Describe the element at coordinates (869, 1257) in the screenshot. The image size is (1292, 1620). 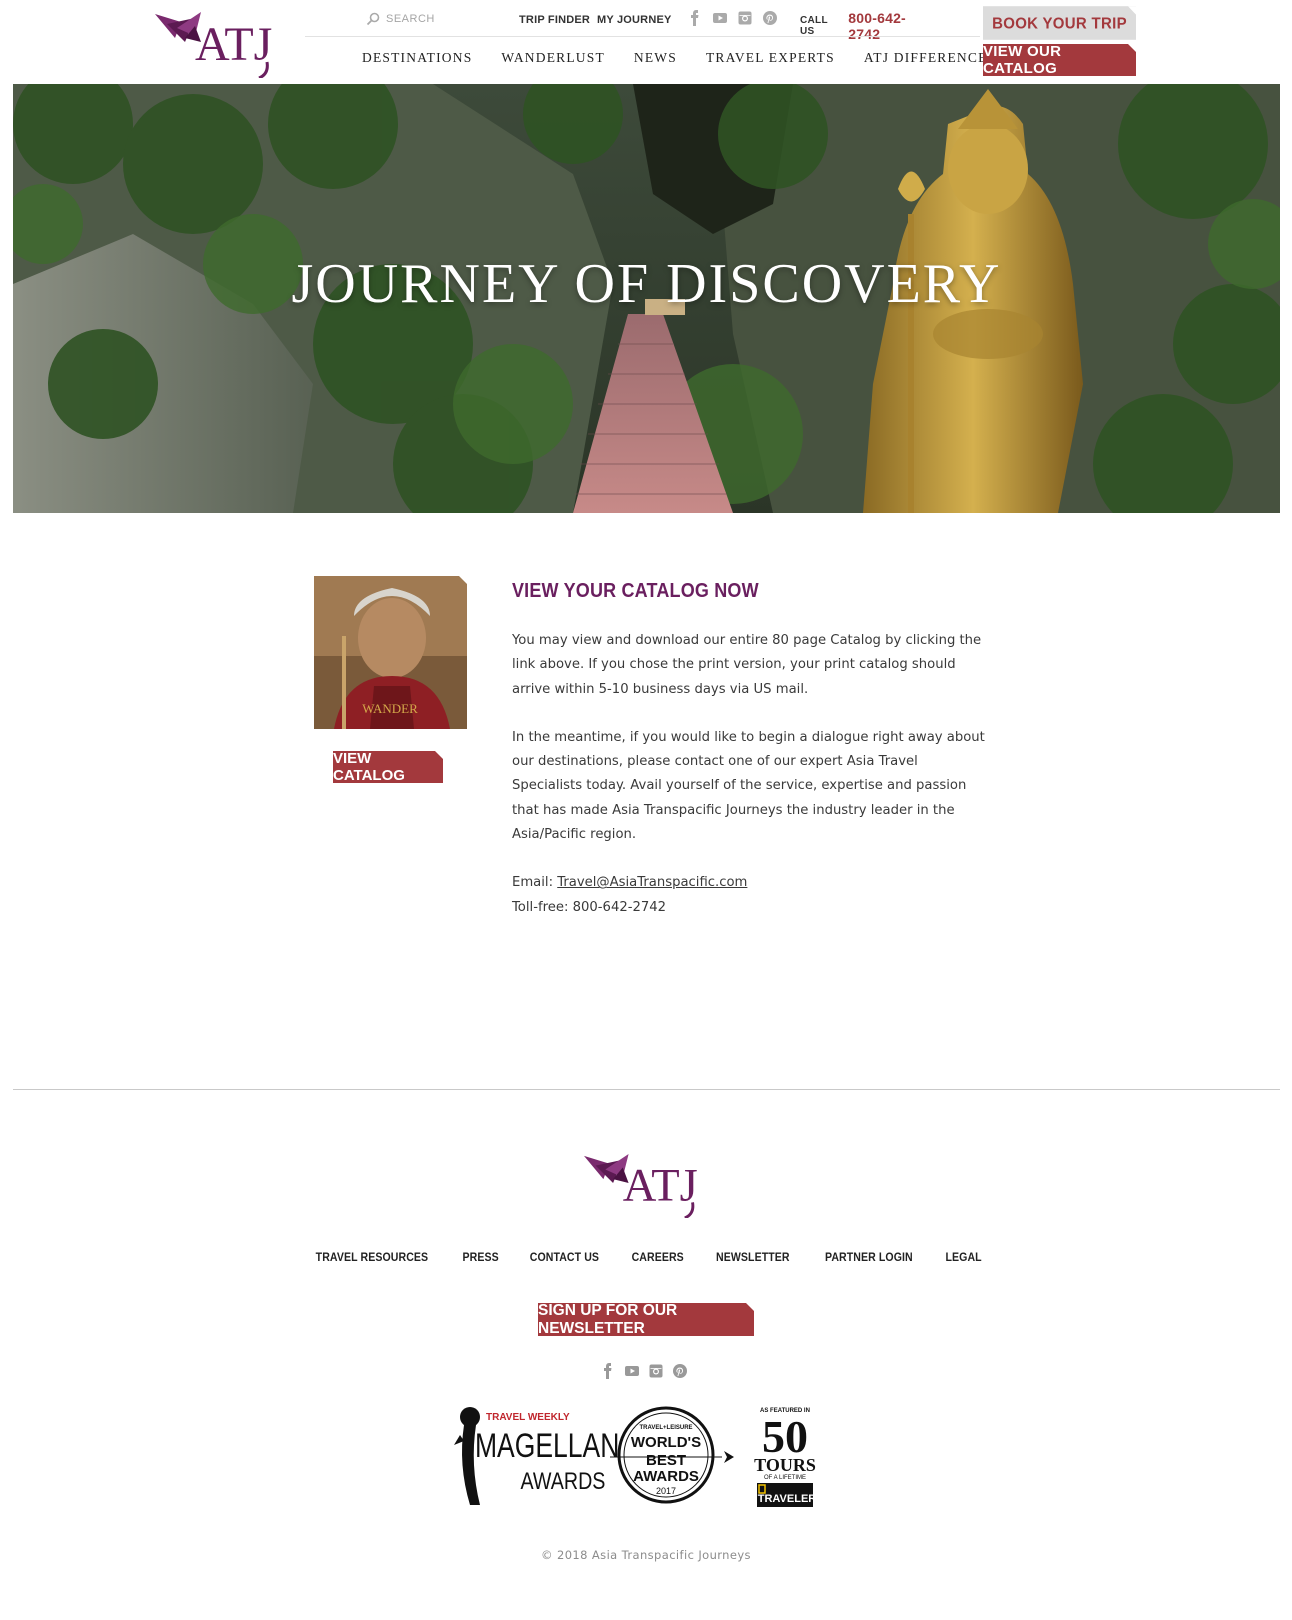
I see `footer-link-partner-login: PARTNER LOGIN` at that location.